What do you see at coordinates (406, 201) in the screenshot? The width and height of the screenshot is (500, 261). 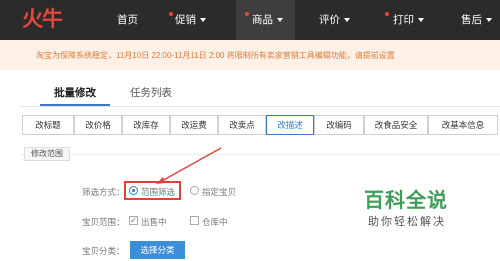 I see `watermark-title: 百科全说` at bounding box center [406, 201].